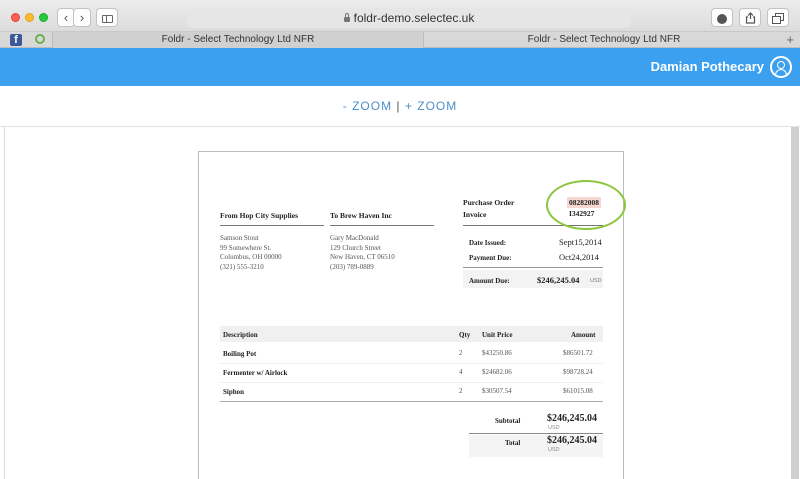 Image resolution: width=800 pixels, height=479 pixels. I want to click on amount-due-label: Amount Due:, so click(489, 281).